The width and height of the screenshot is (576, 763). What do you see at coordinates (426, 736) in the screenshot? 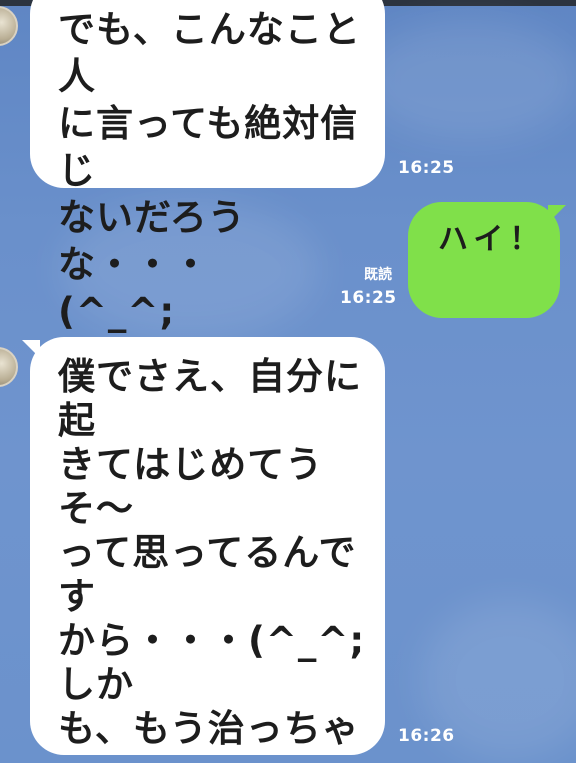
I see `message-time: 16:26` at bounding box center [426, 736].